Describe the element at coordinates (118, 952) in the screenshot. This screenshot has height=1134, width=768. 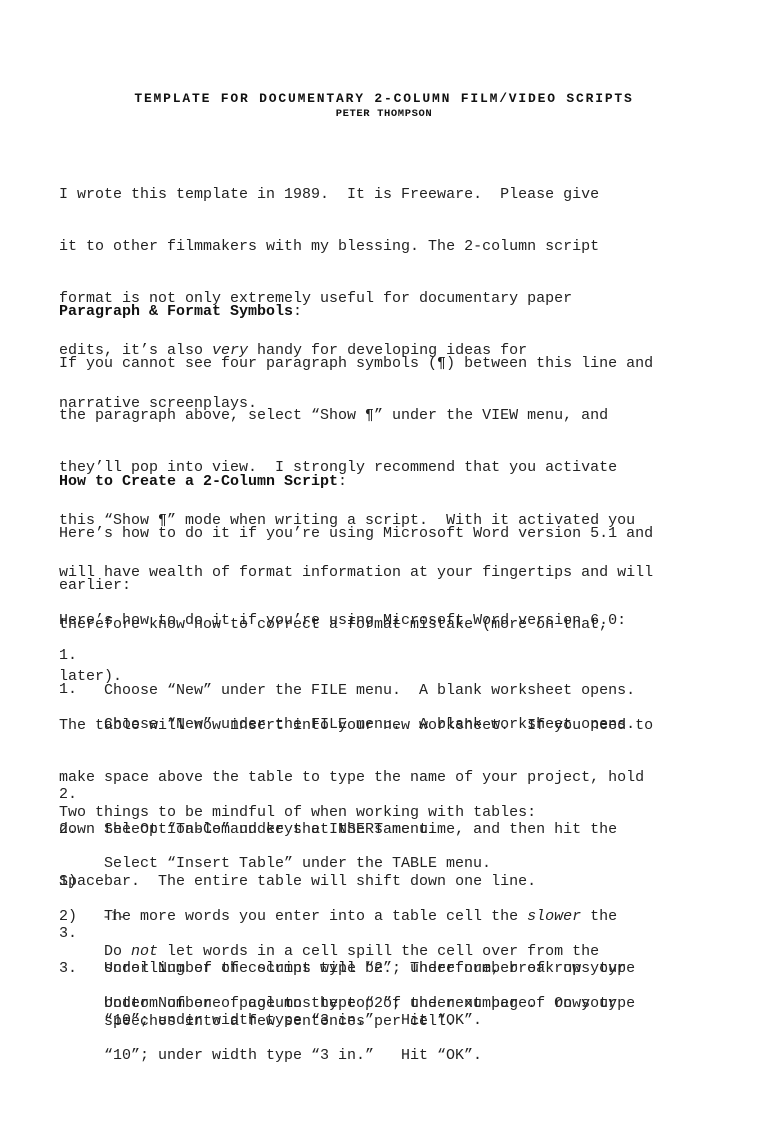
I see `text-run: Do` at that location.